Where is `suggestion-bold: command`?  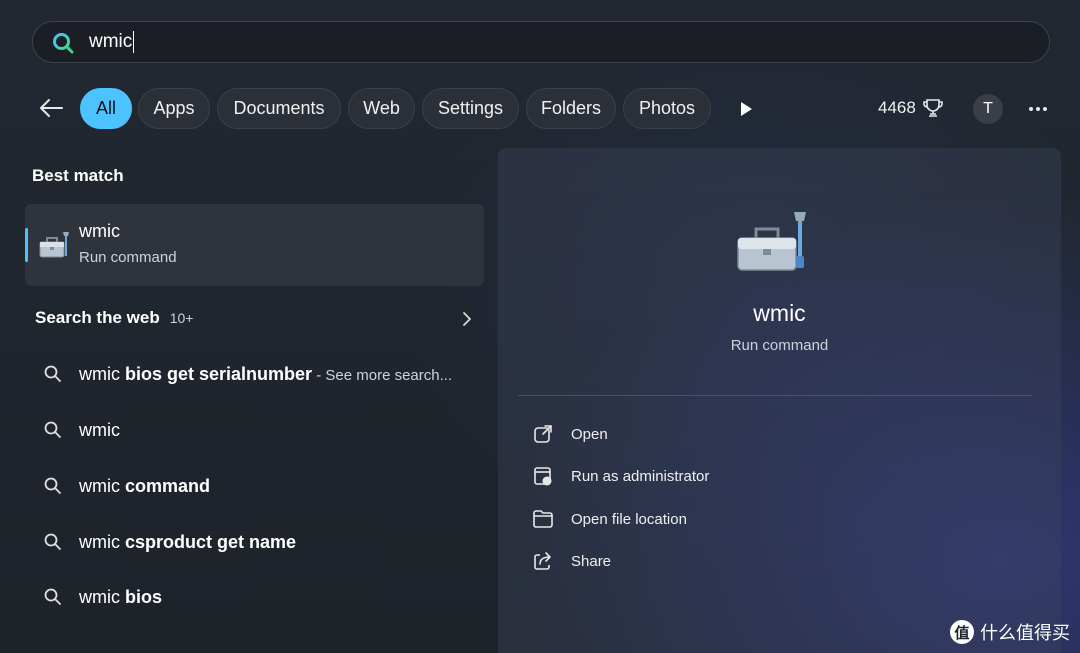
suggestion-bold: command is located at coordinates (165, 485).